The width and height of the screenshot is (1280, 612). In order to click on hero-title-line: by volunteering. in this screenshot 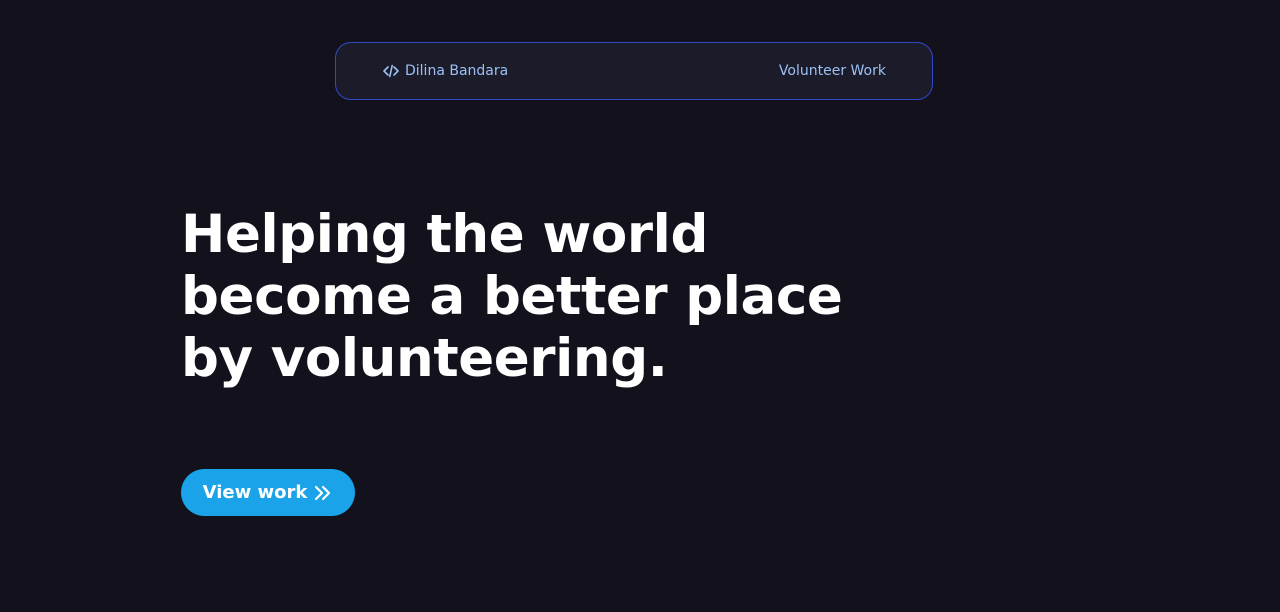, I will do `click(424, 358)`.